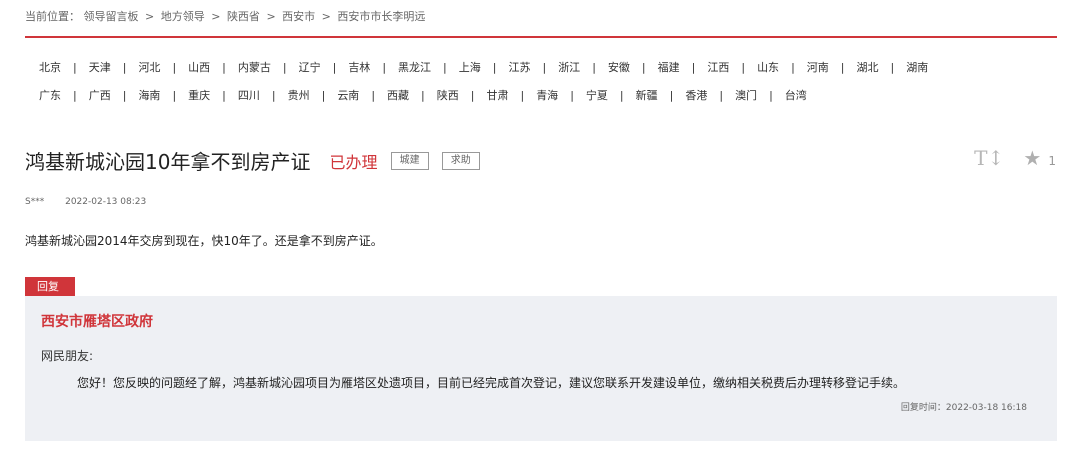 This screenshot has width=1080, height=451. Describe the element at coordinates (381, 16) in the screenshot. I see `breadcrumb-item-mayor: 西安市市长李明远` at that location.